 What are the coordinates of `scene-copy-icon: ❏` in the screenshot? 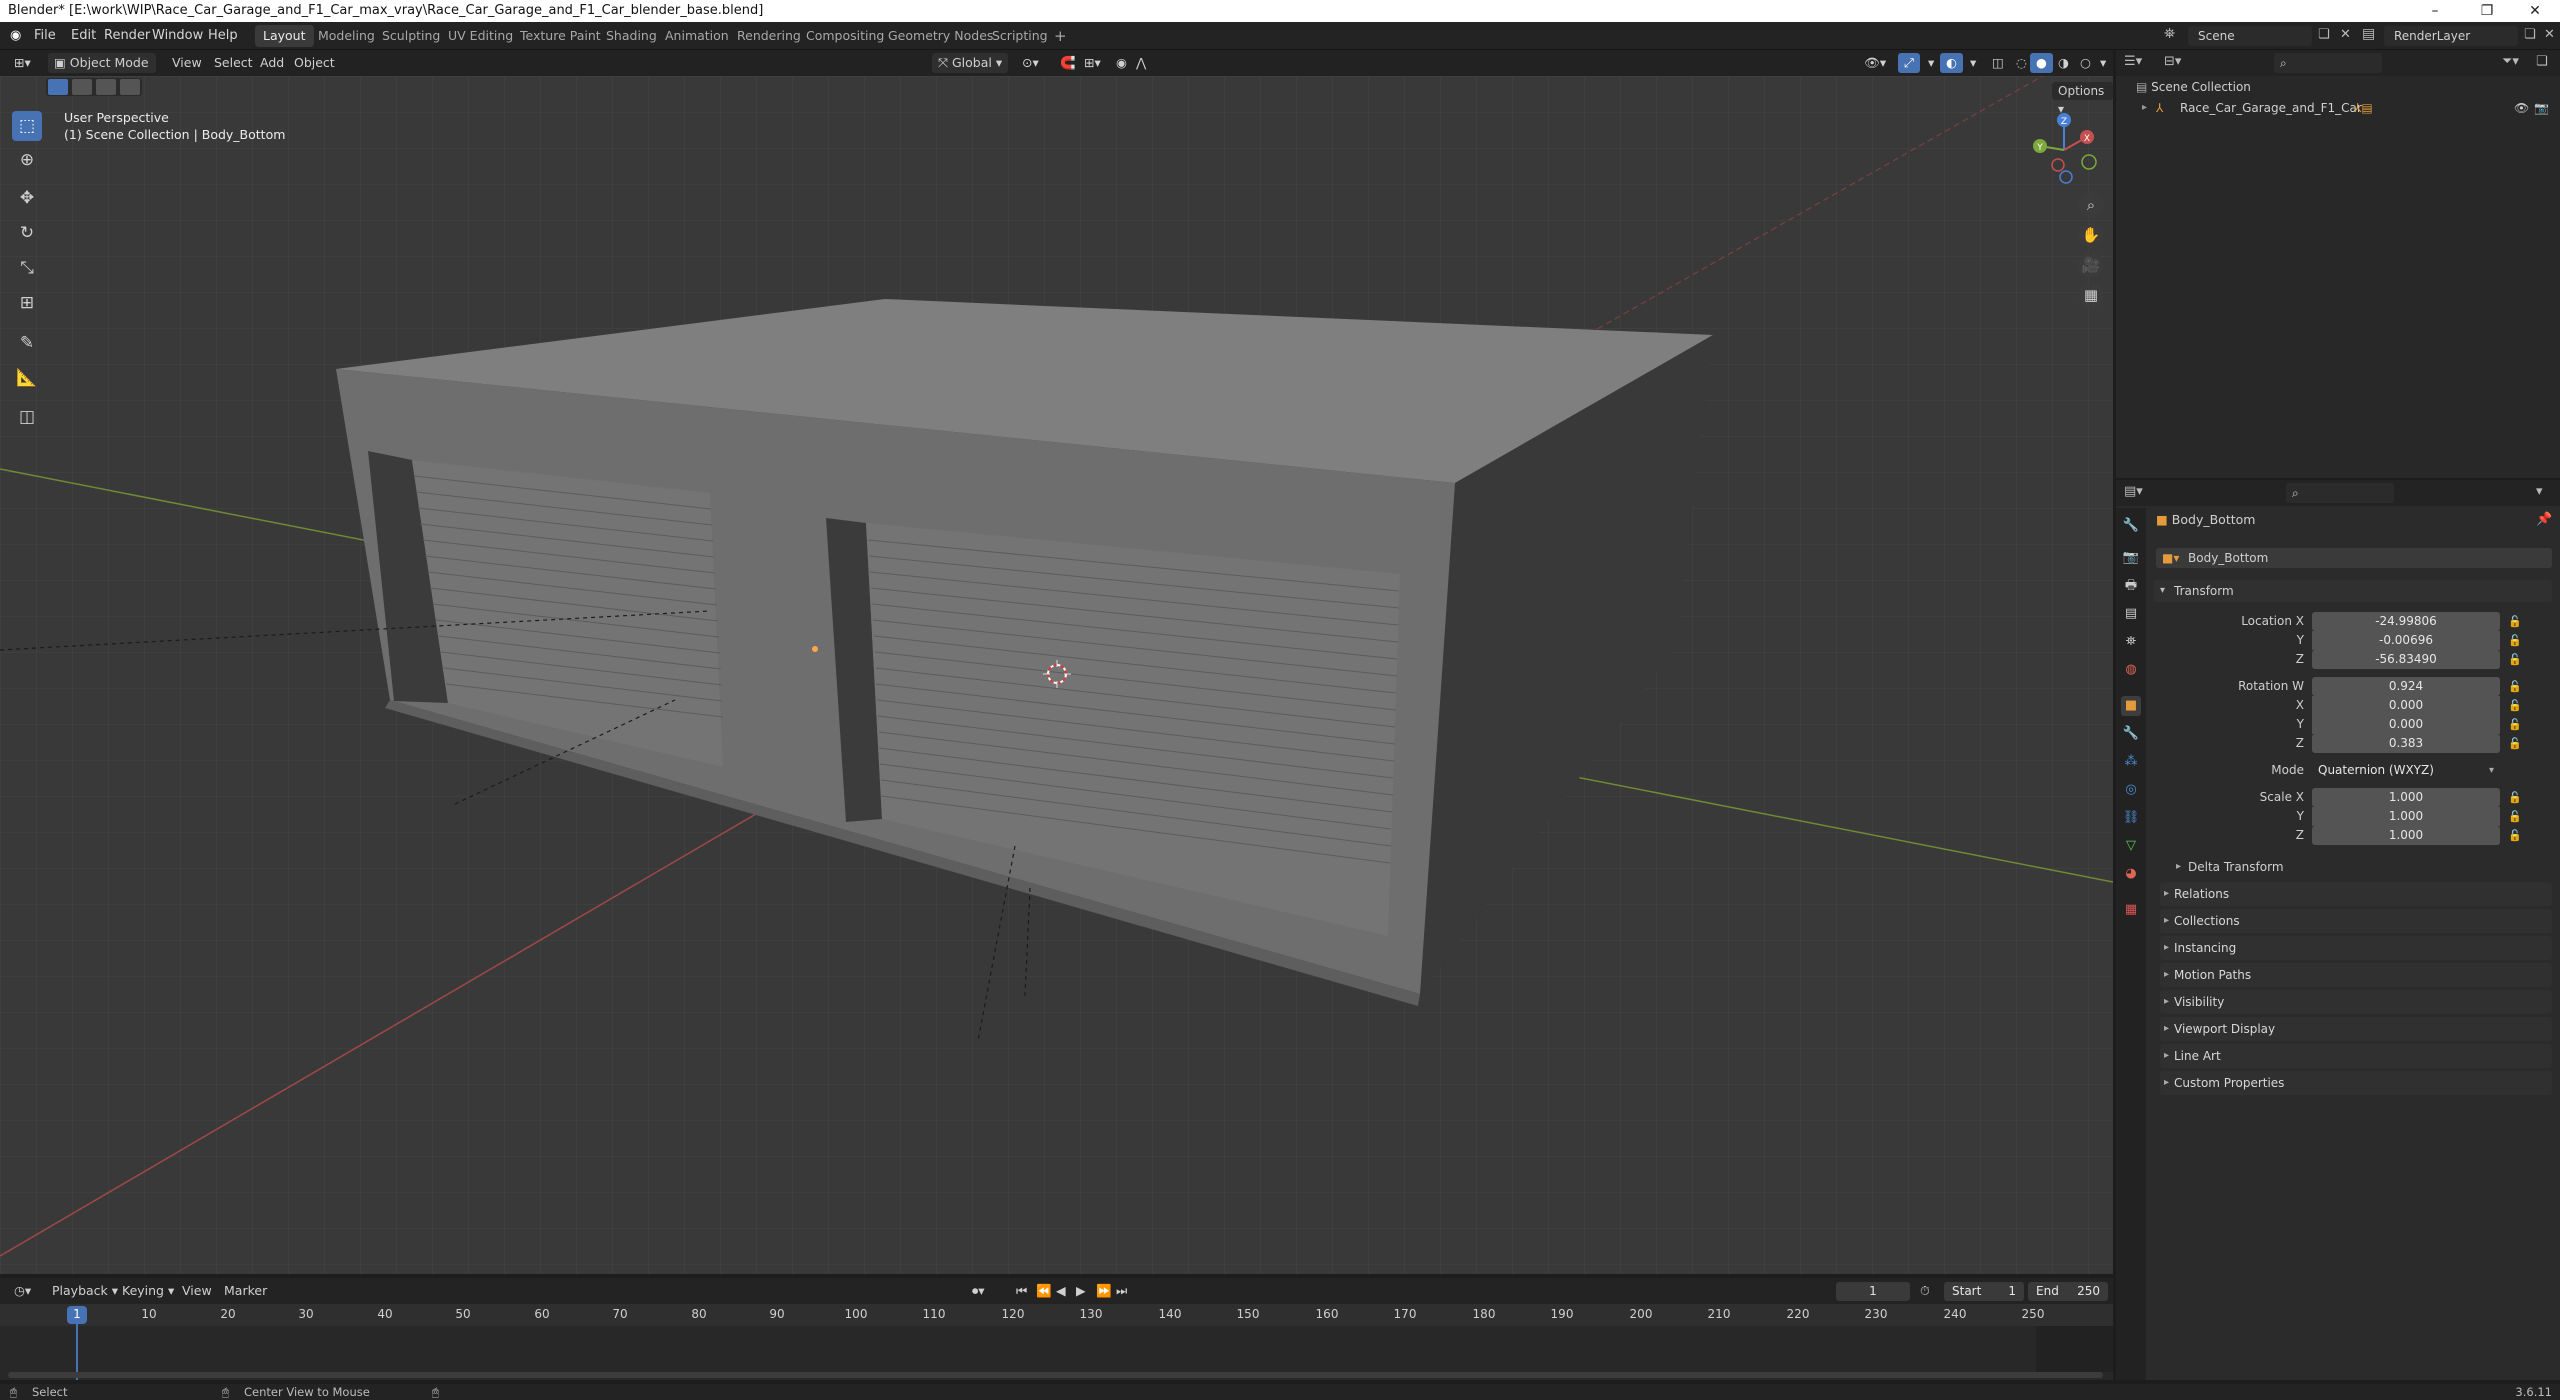 It's located at (2324, 34).